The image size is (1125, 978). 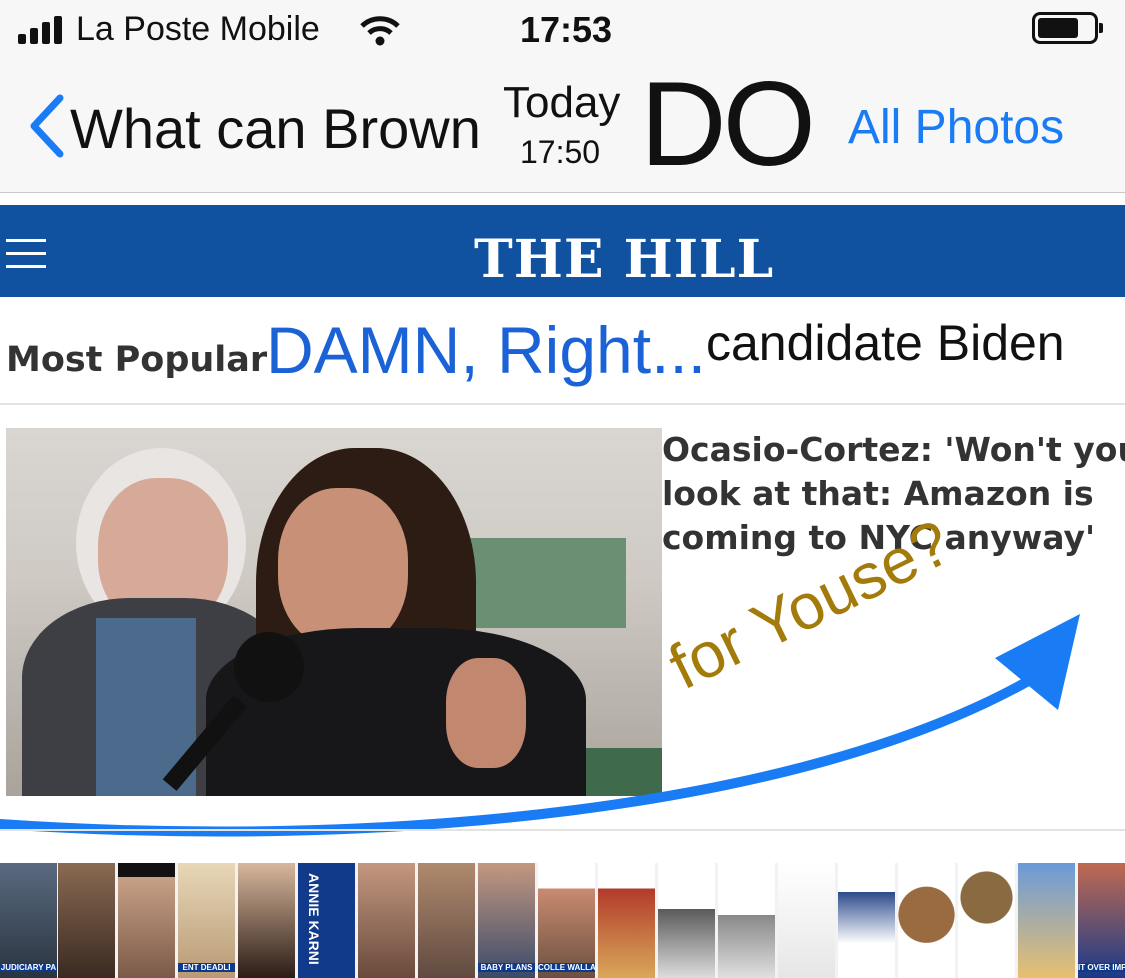 What do you see at coordinates (878, 493) in the screenshot?
I see `headline-line-2: look at that: Amazon is` at bounding box center [878, 493].